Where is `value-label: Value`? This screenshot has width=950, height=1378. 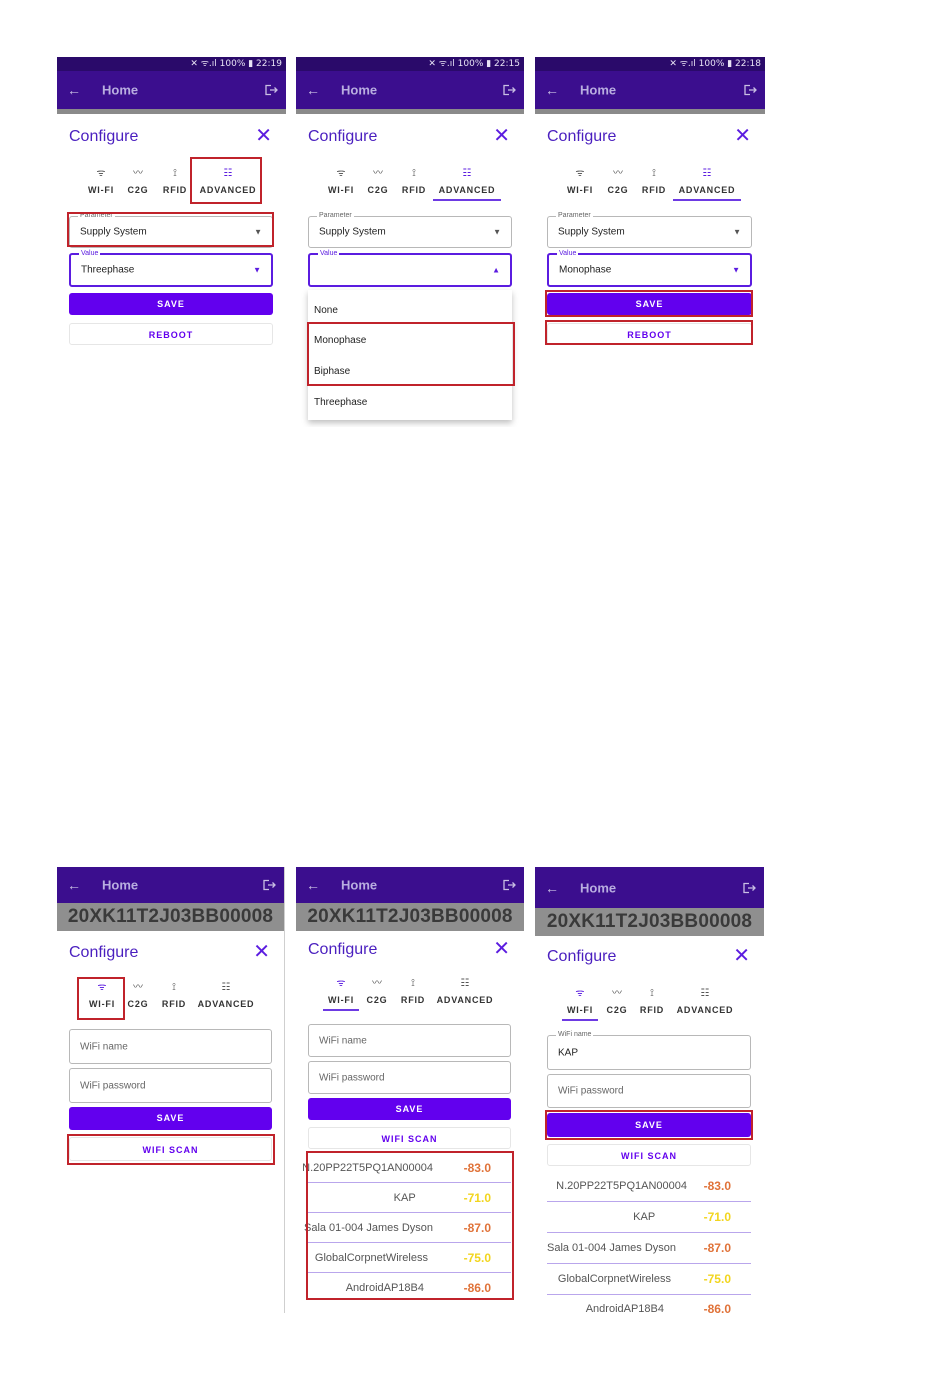
value-label: Value is located at coordinates (329, 254).